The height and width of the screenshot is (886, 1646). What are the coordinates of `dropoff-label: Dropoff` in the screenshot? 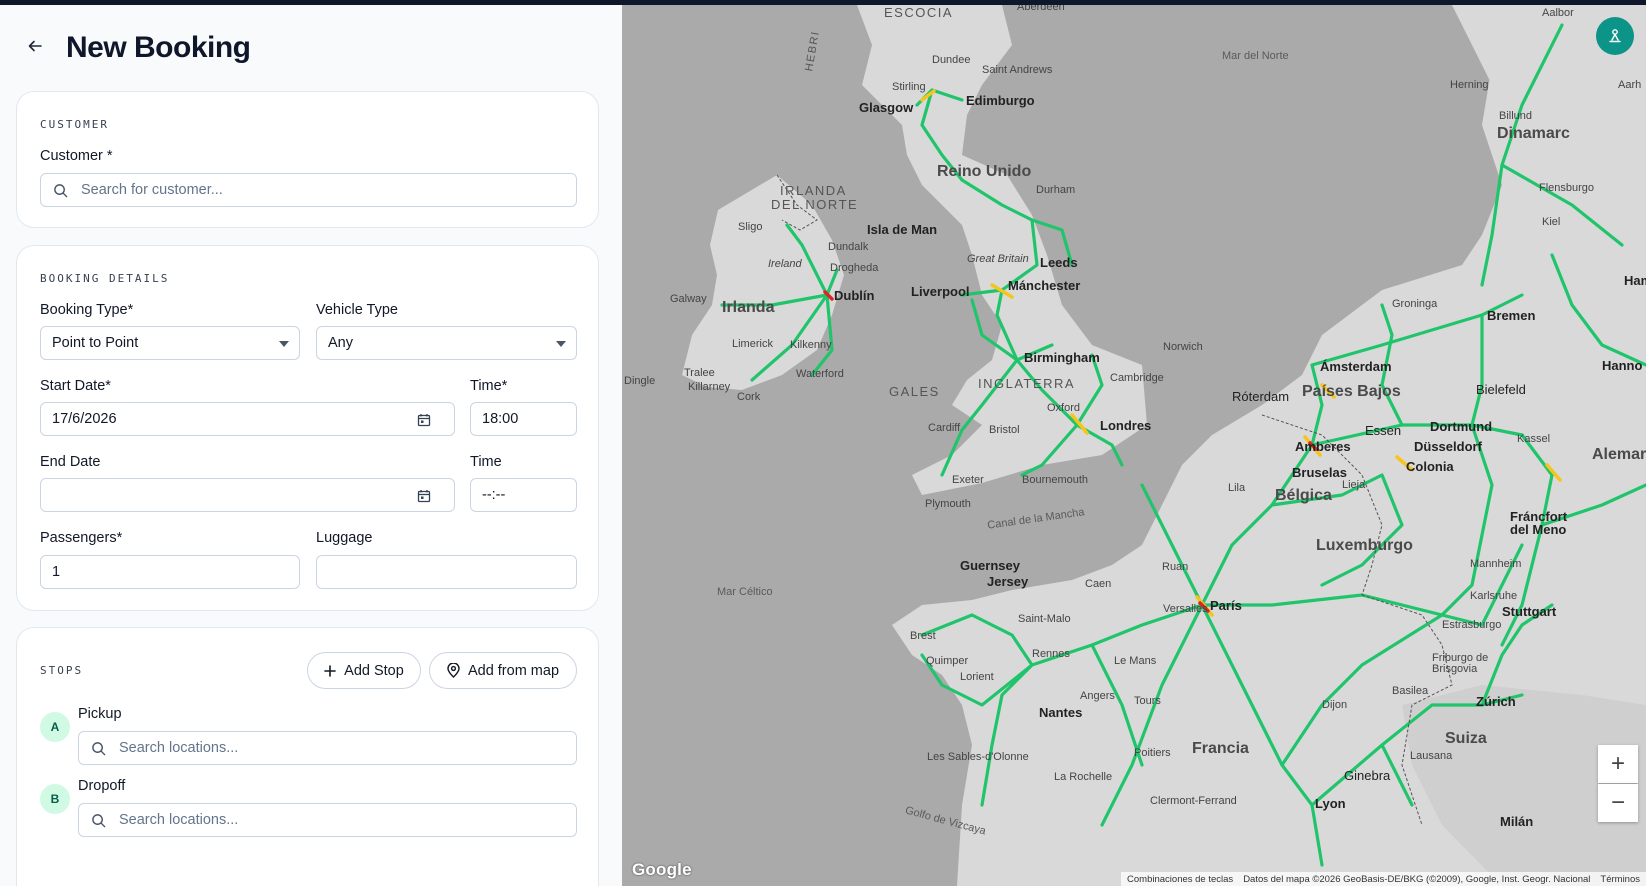 It's located at (102, 786).